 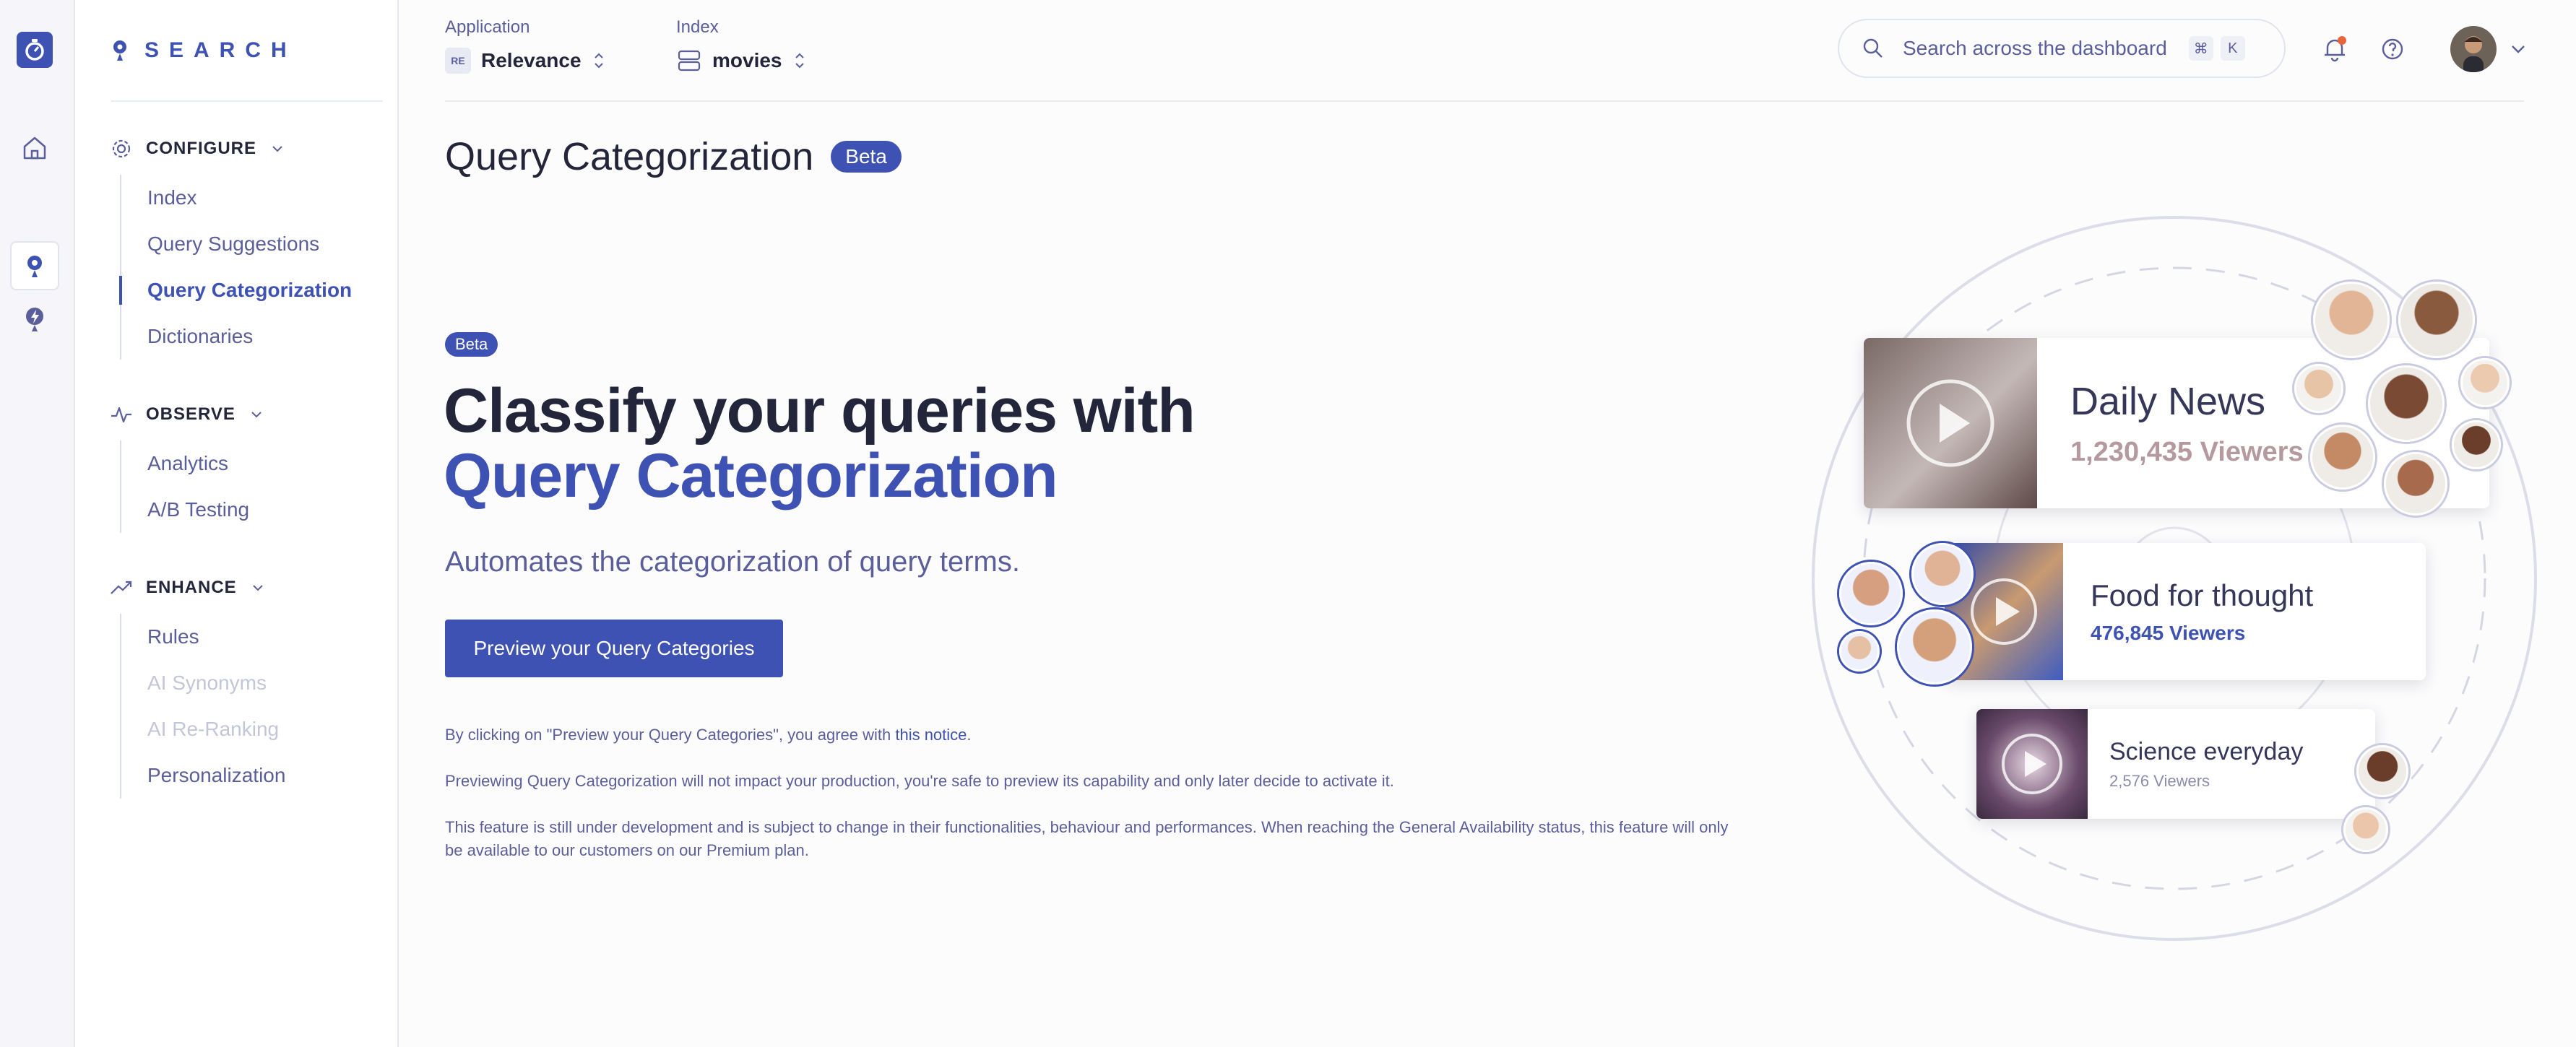 I want to click on database-icon, so click(x=690, y=61).